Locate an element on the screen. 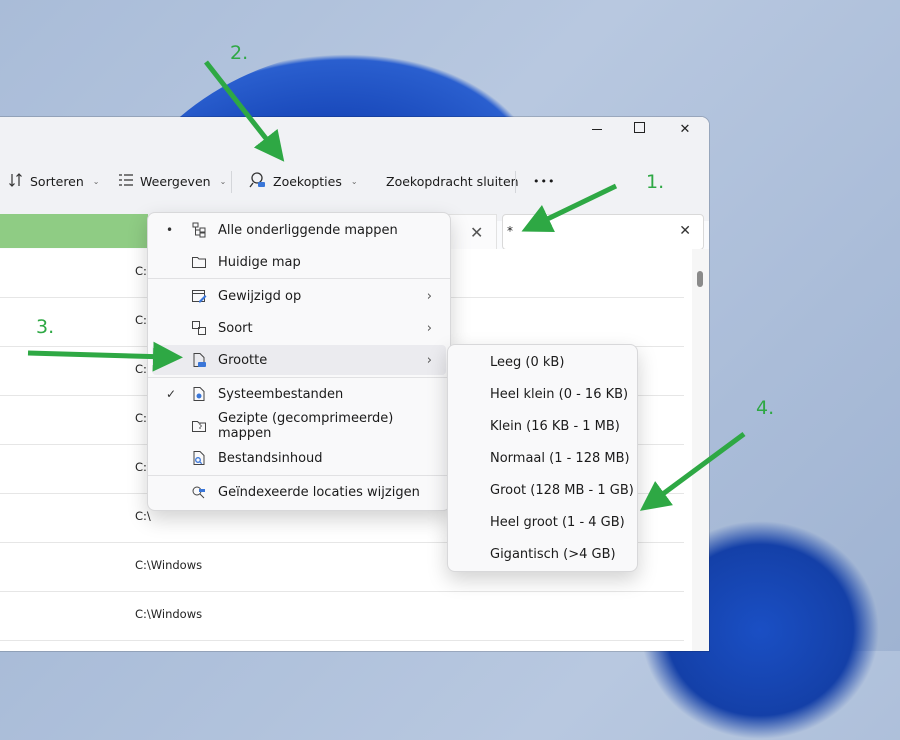  calendar-icon is located at coordinates (199, 296).